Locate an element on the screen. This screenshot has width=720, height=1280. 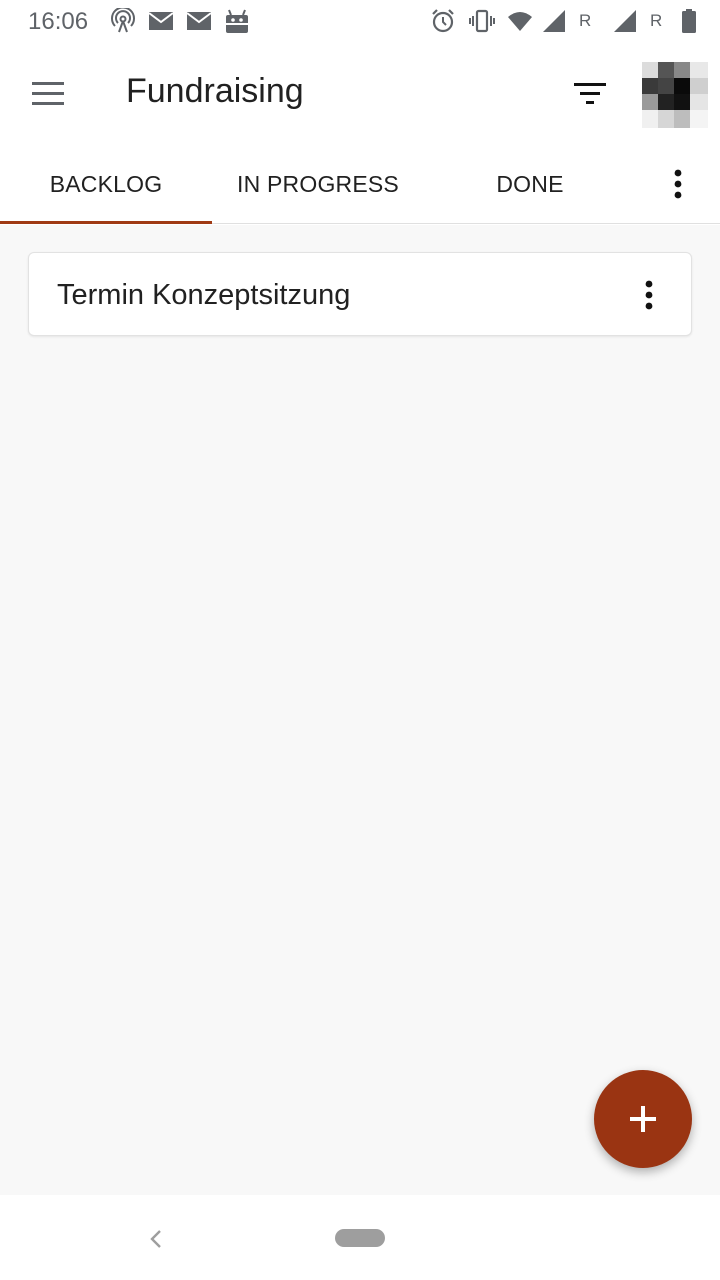
task-title: Termin Konzeptsitzung is located at coordinates (204, 295).